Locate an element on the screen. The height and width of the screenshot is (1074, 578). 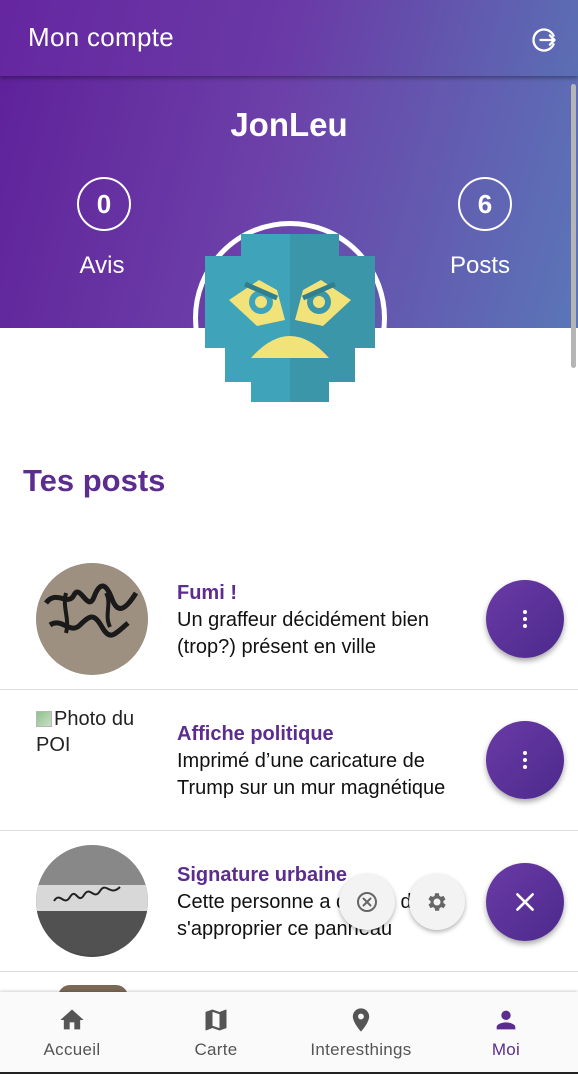
nav-item-moi: Moi is located at coordinates (506, 1032).